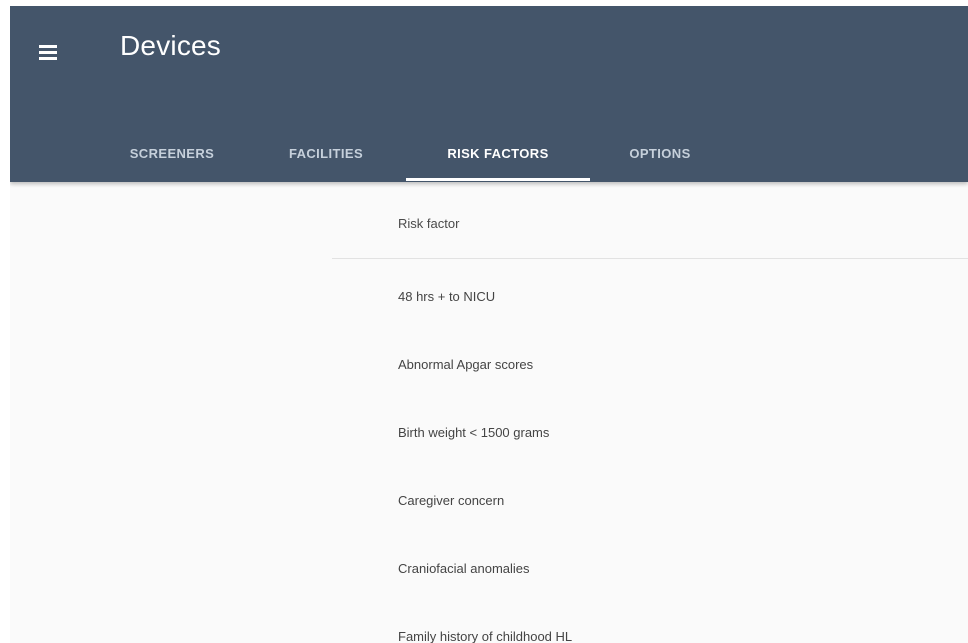  Describe the element at coordinates (678, 432) in the screenshot. I see `table-row: Birth weight < 1500 grams` at that location.